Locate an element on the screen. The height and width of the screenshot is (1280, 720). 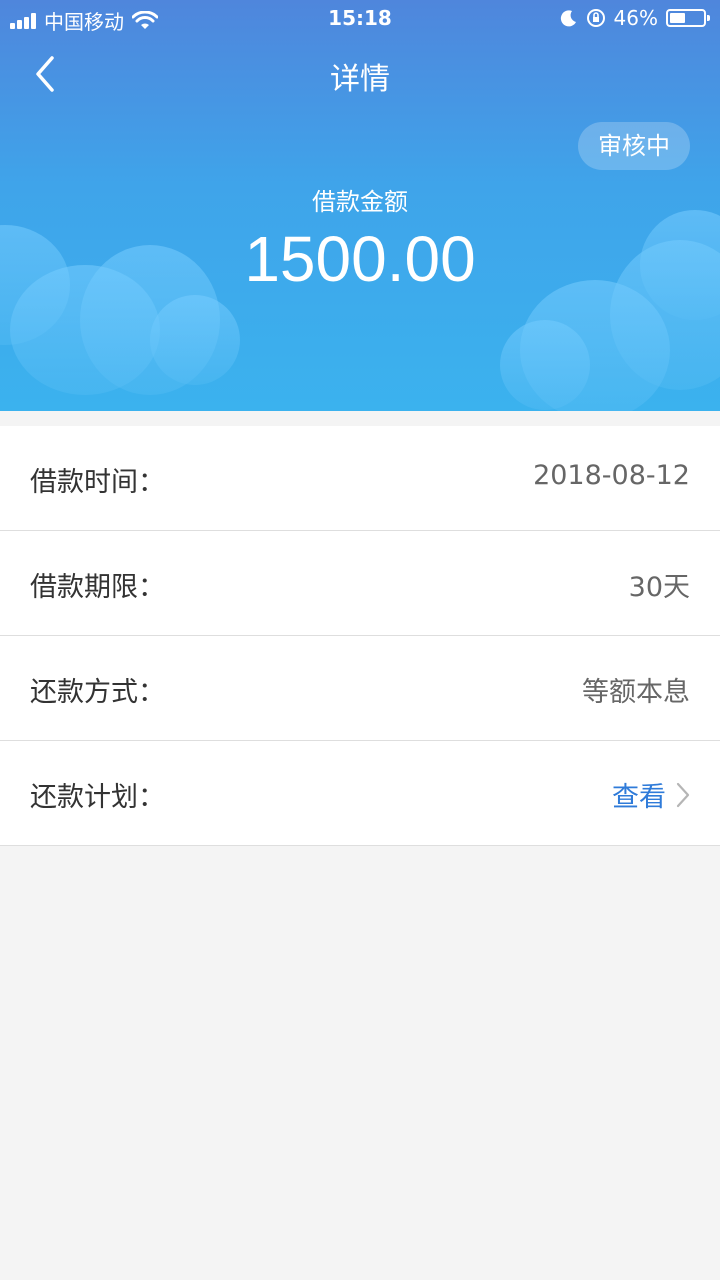
status-bar: 中国移动 15:18 46% is located at coordinates (360, 19).